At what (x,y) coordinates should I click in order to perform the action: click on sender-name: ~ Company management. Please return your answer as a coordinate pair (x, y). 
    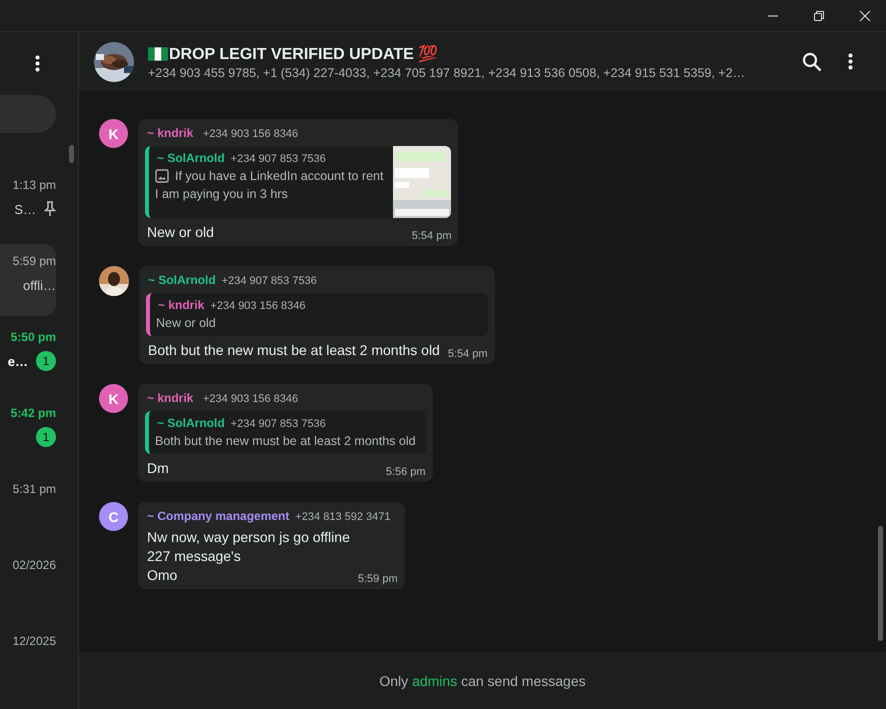
    Looking at the image, I should click on (218, 516).